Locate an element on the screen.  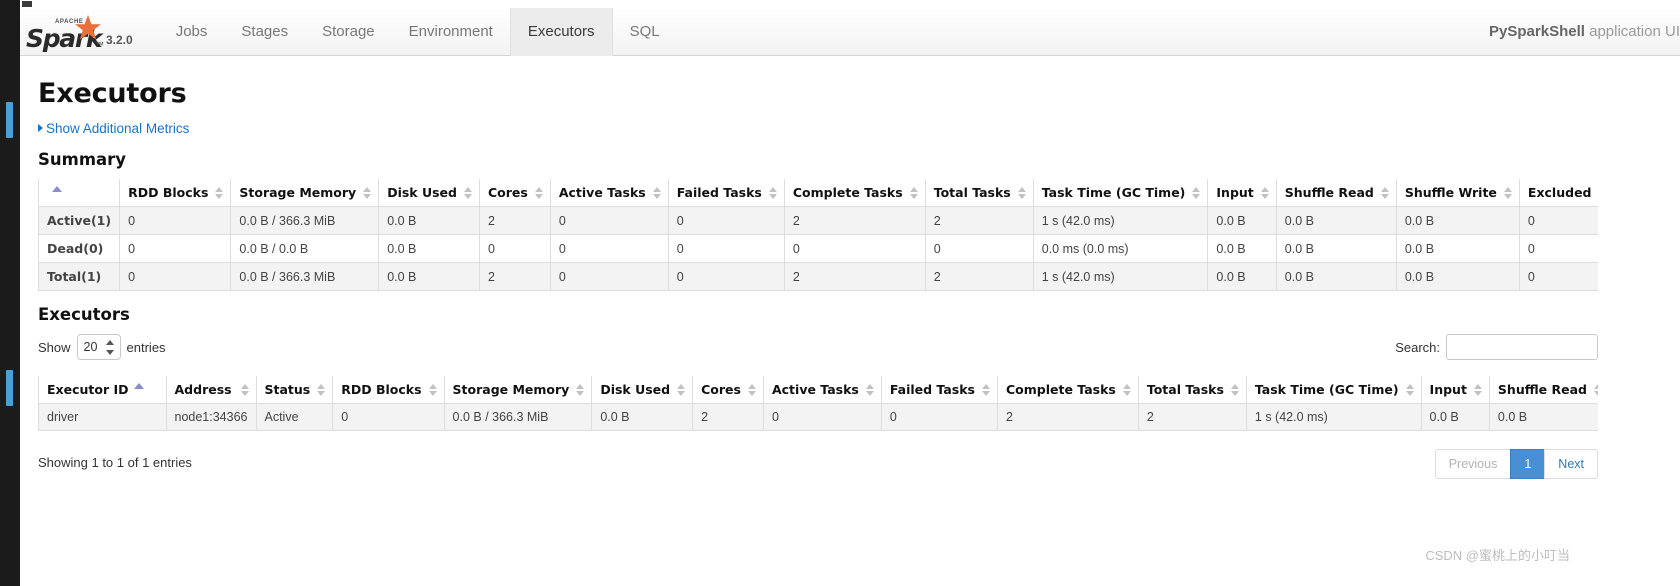
summary-cell-cores: 0 is located at coordinates (514, 248).